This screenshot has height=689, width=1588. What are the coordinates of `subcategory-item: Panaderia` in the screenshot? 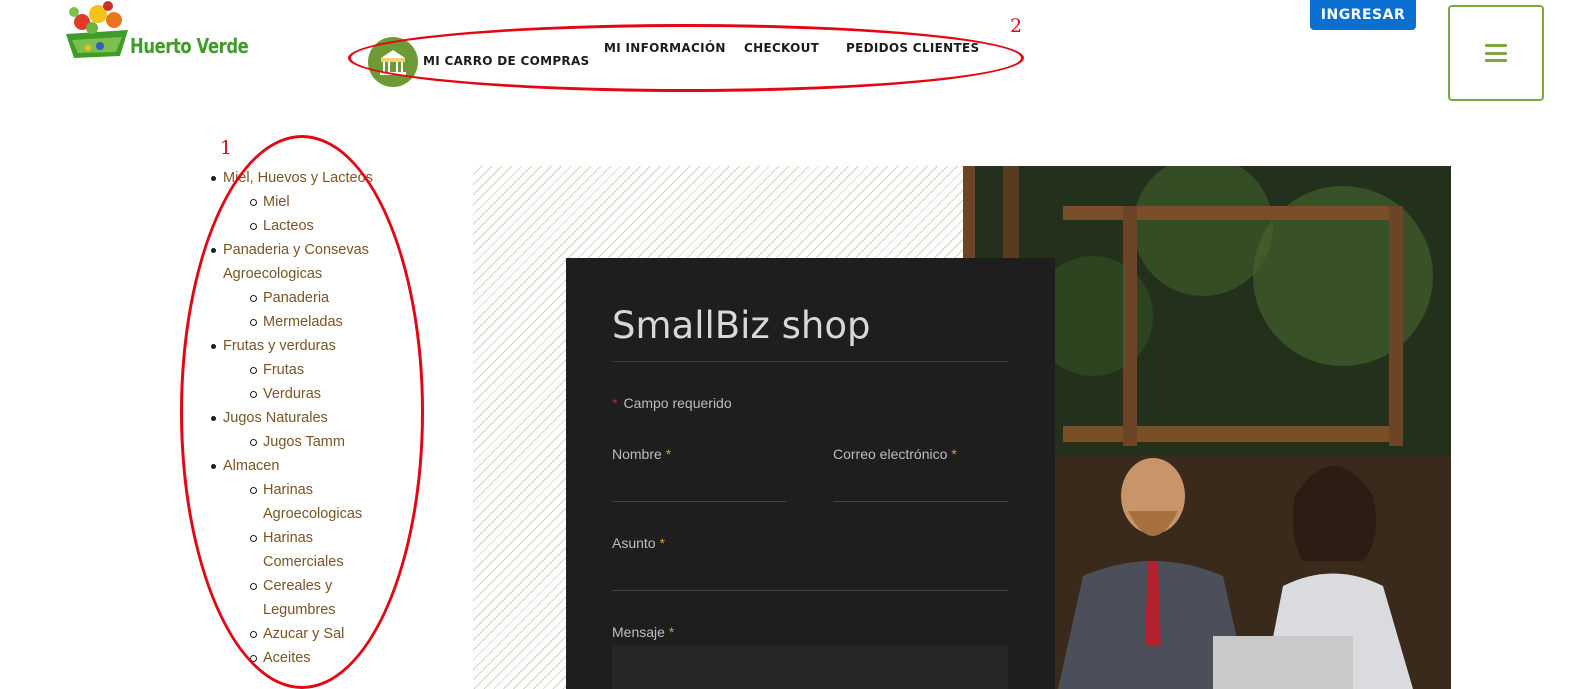 It's located at (333, 298).